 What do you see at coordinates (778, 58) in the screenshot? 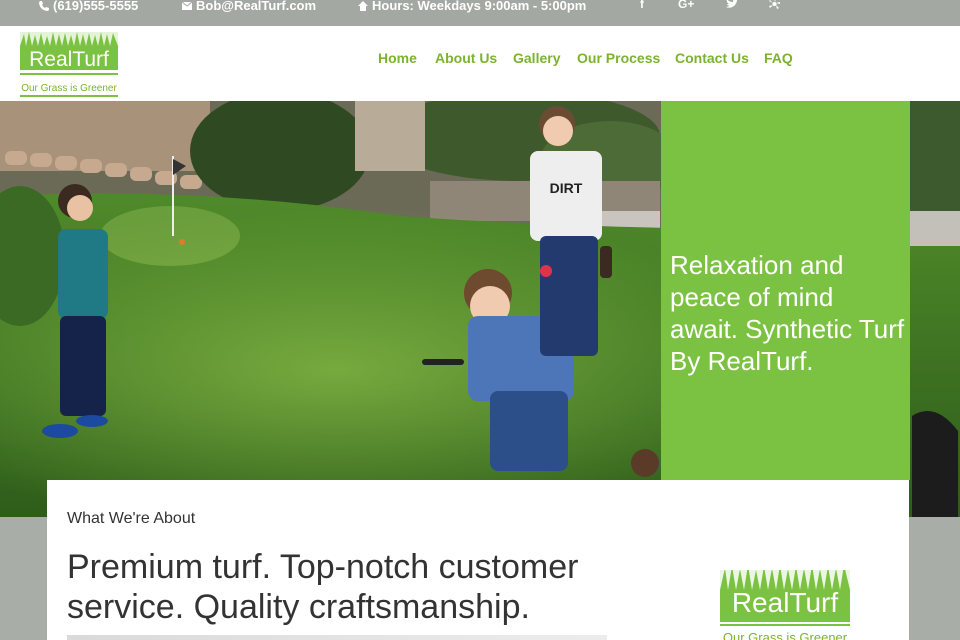
I see `nav-faq: FAQ` at bounding box center [778, 58].